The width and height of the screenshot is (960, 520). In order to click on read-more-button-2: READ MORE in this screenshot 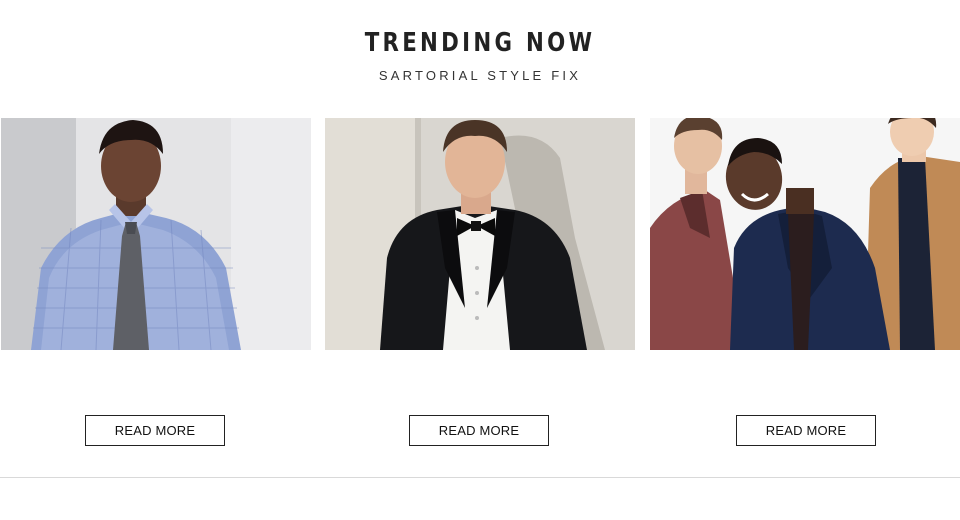, I will do `click(479, 430)`.